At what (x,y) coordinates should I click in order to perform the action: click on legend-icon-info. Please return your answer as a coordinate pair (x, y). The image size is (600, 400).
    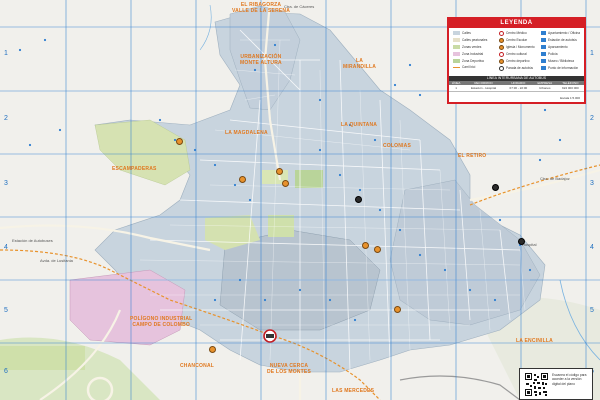
    Looking at the image, I should click on (543, 68).